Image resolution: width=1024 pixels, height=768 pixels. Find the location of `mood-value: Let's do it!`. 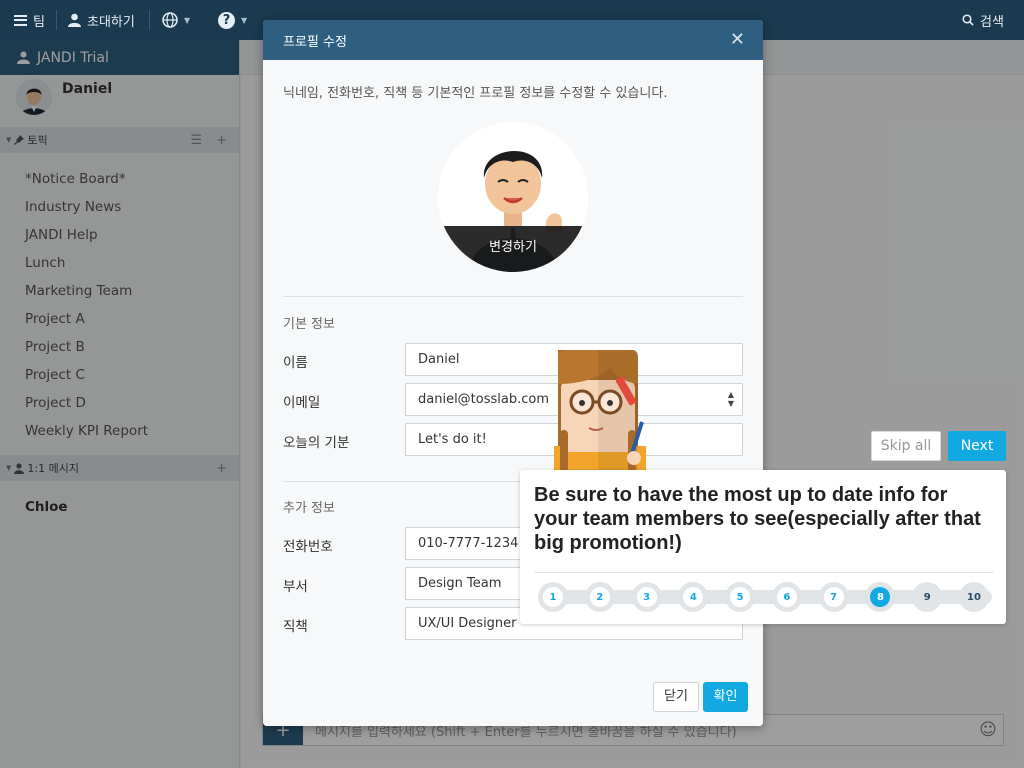

mood-value: Let's do it! is located at coordinates (452, 439).